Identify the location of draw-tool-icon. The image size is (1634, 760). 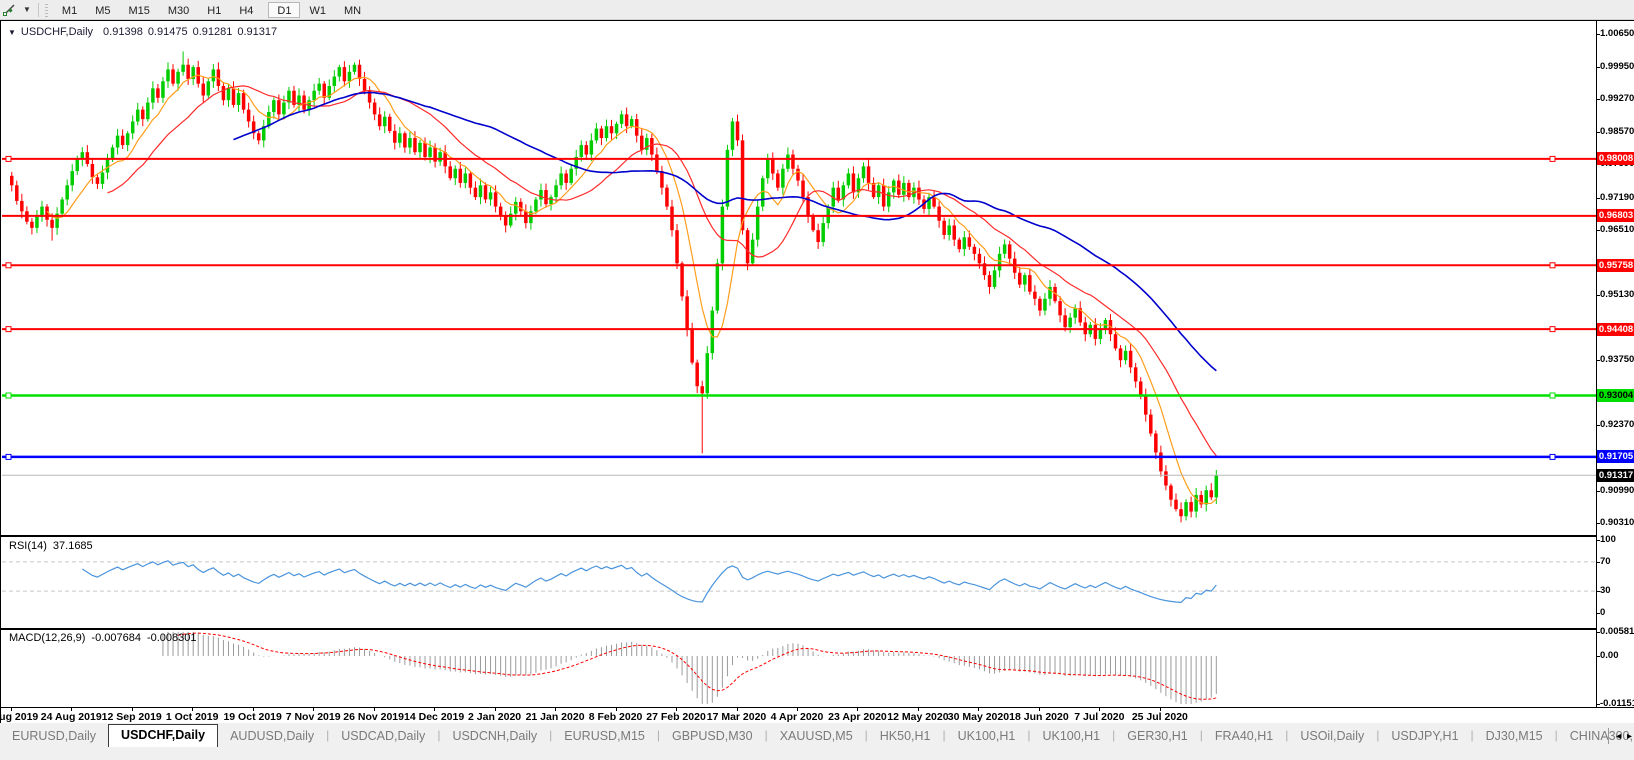
(9, 10).